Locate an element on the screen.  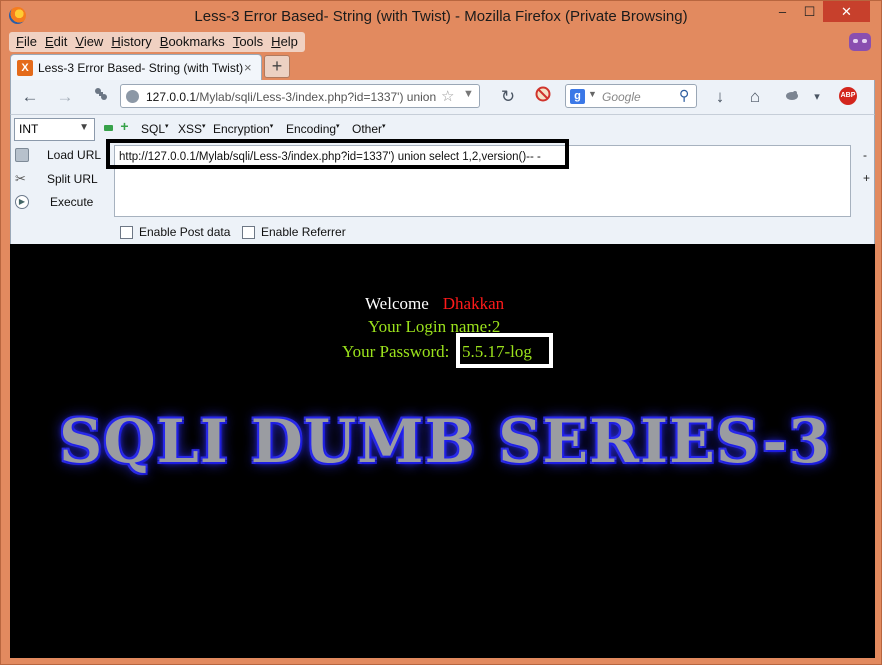
extension-icon is located at coordinates (792, 97).